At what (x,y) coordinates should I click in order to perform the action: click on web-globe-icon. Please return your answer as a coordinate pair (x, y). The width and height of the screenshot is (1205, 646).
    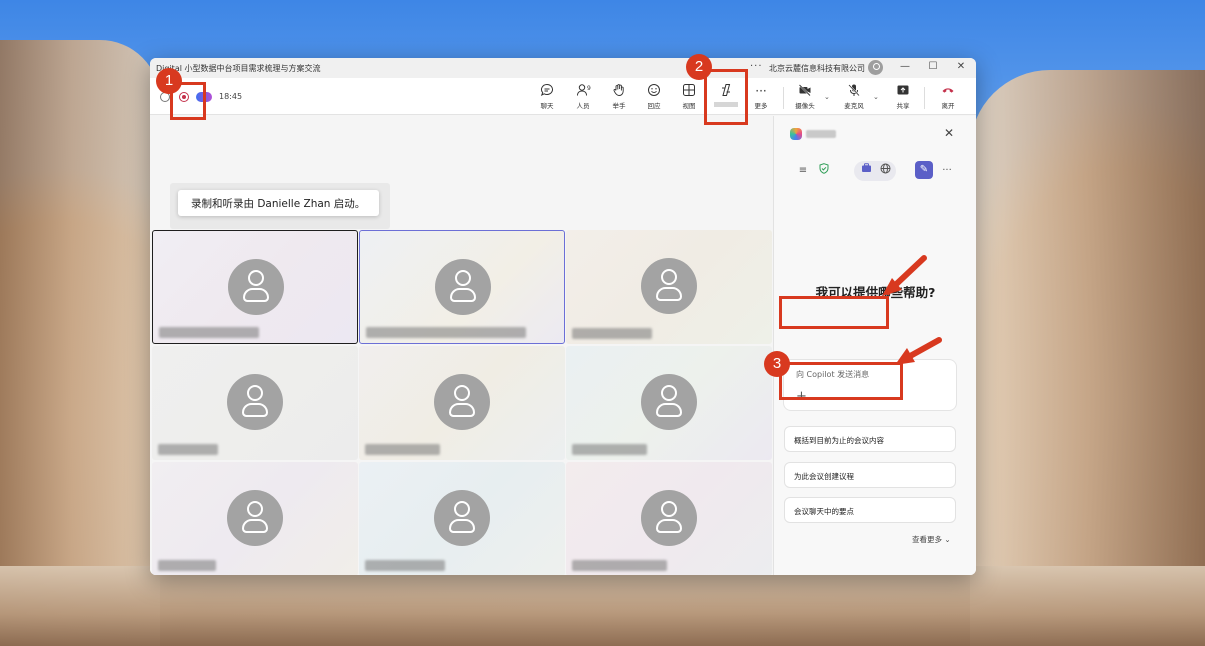
    Looking at the image, I should click on (885, 171).